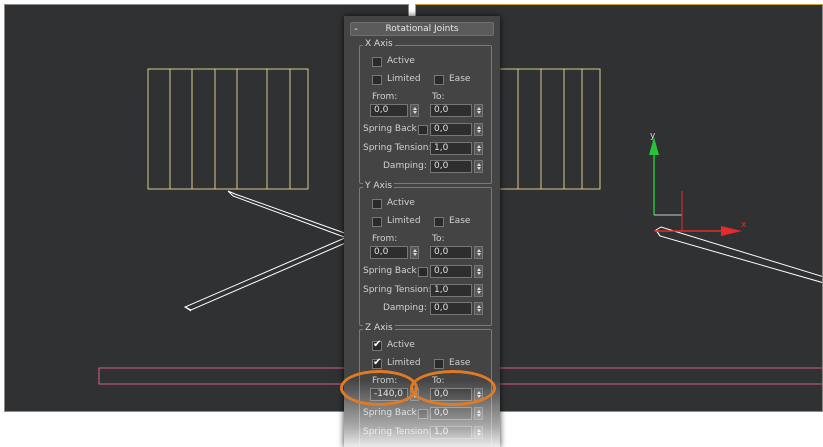  What do you see at coordinates (439, 80) in the screenshot?
I see `x-ease-checkbox` at bounding box center [439, 80].